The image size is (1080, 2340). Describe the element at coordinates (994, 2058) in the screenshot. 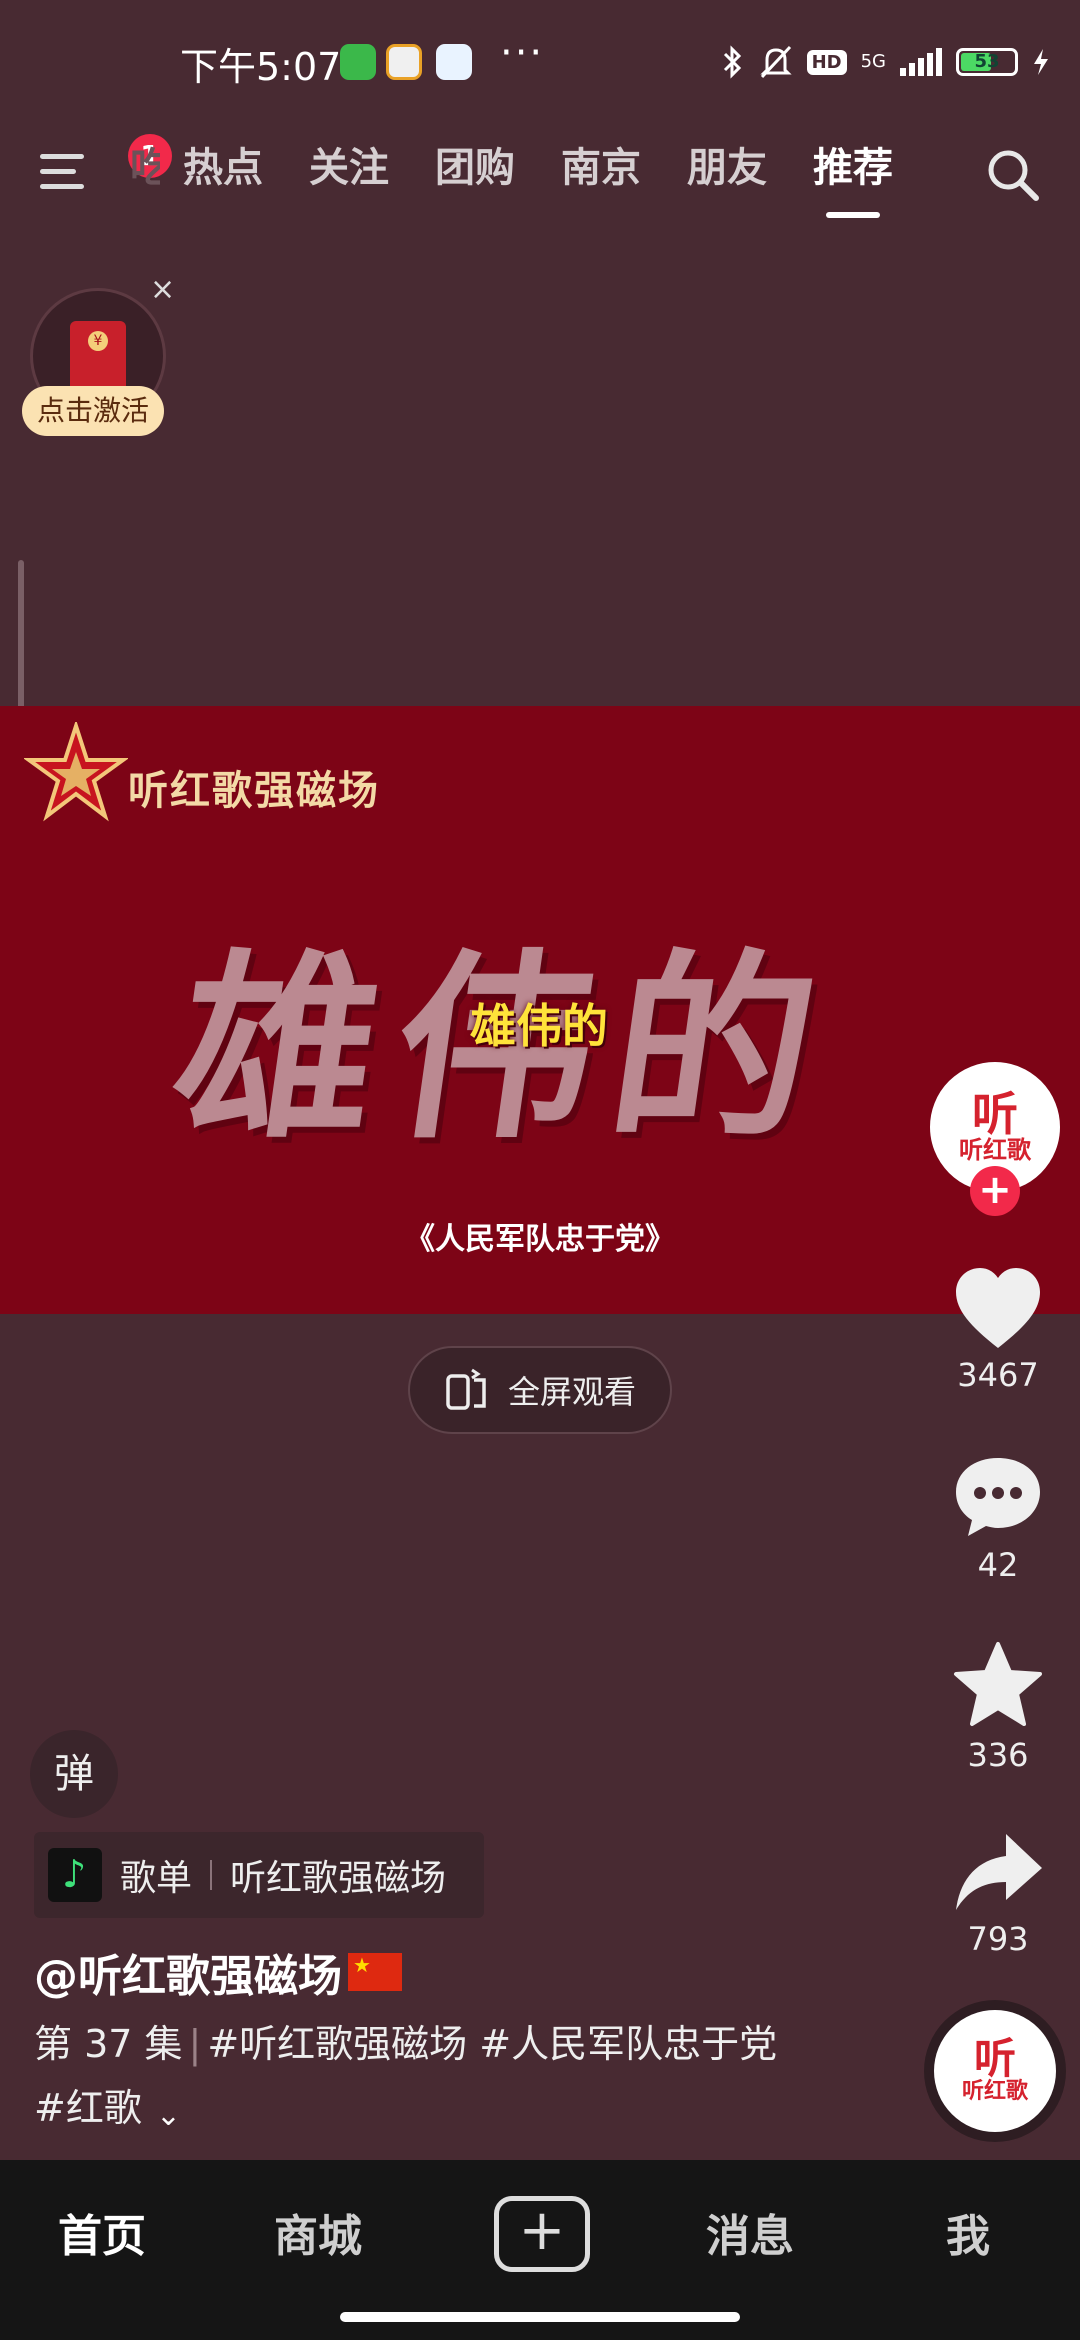

I see `disc-logo-glyph: 听` at that location.